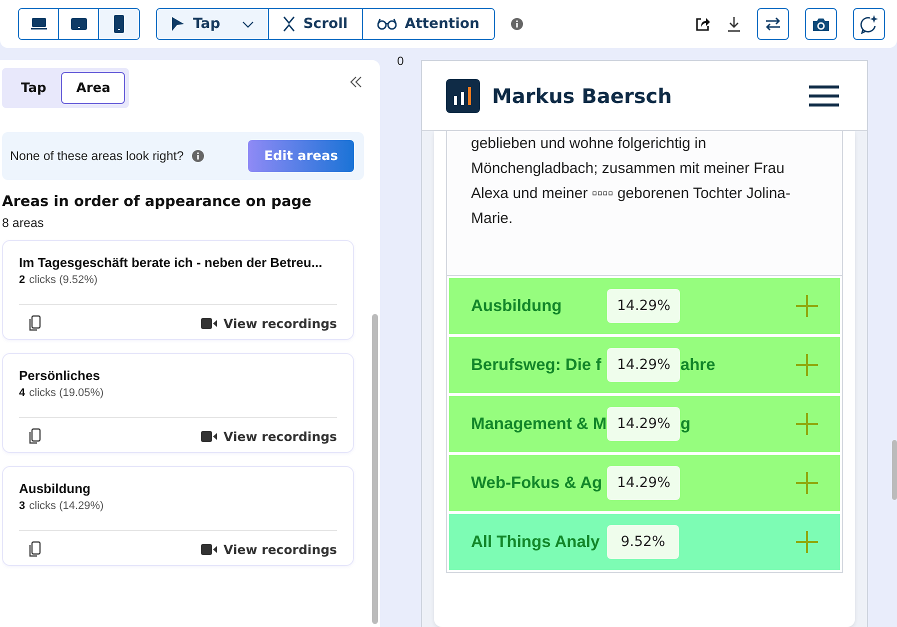  What do you see at coordinates (582, 96) in the screenshot?
I see `site-brand: Markus Baersch` at bounding box center [582, 96].